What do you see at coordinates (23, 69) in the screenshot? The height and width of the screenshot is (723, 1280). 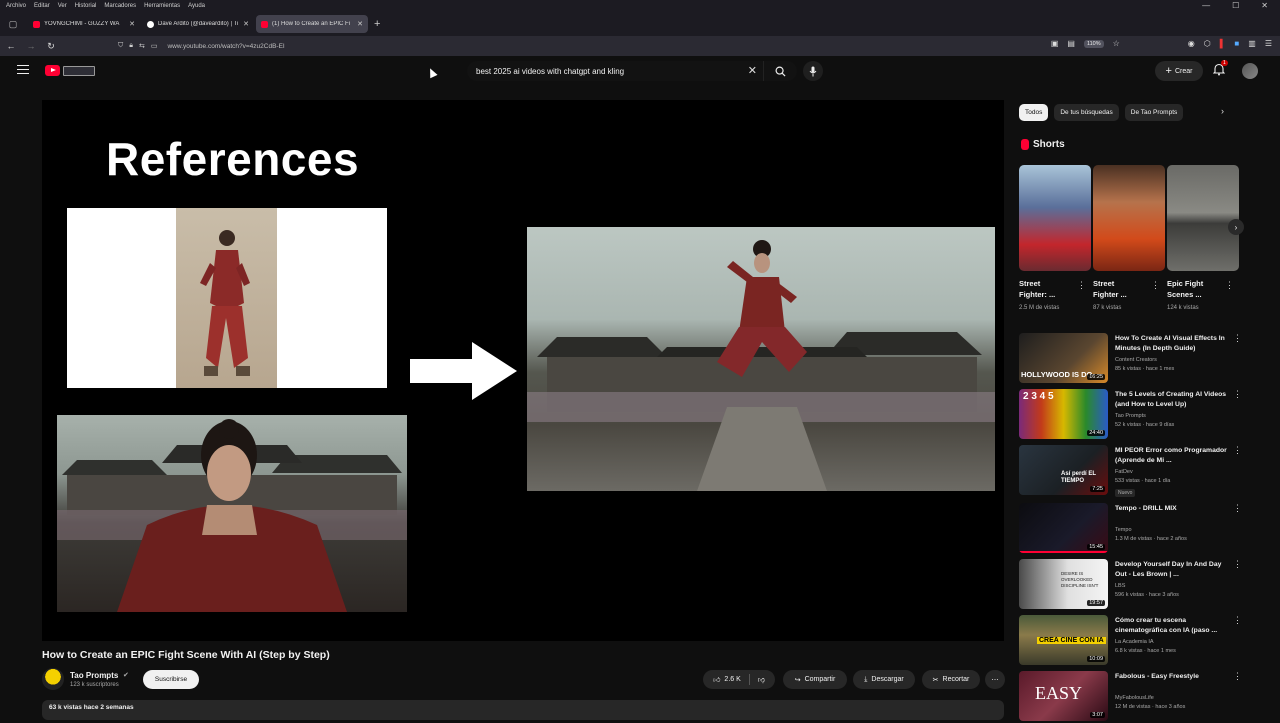 I see `hamburger-menu-icon` at bounding box center [23, 69].